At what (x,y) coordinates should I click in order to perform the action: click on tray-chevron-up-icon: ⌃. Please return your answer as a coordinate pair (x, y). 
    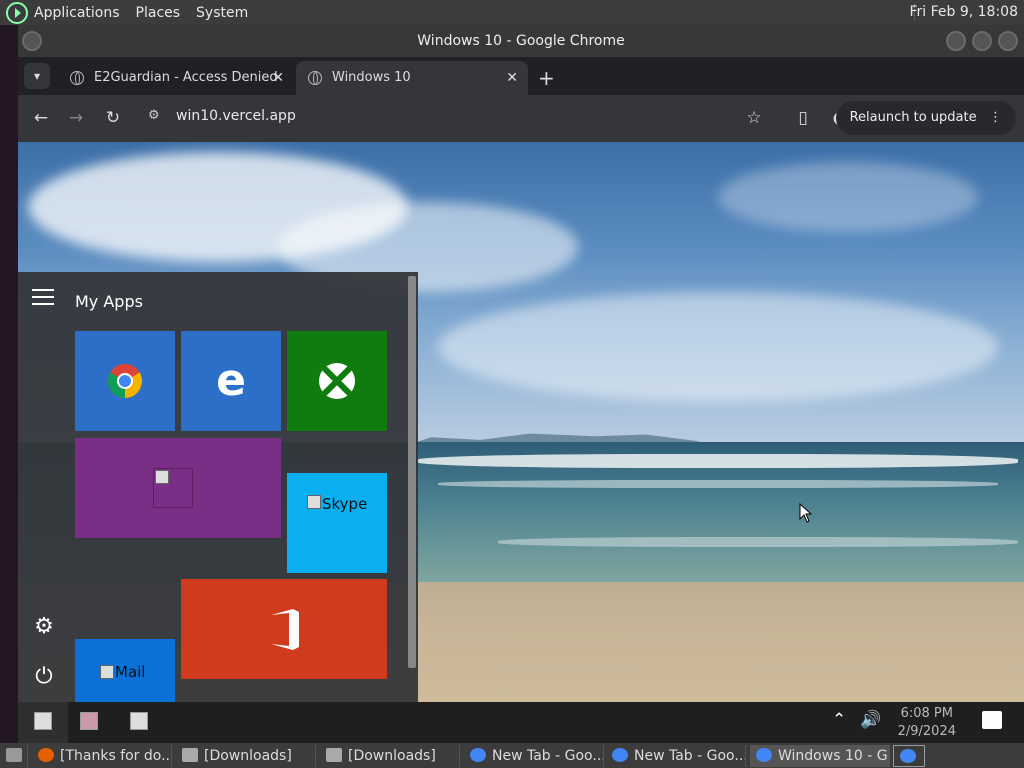
    Looking at the image, I should click on (839, 720).